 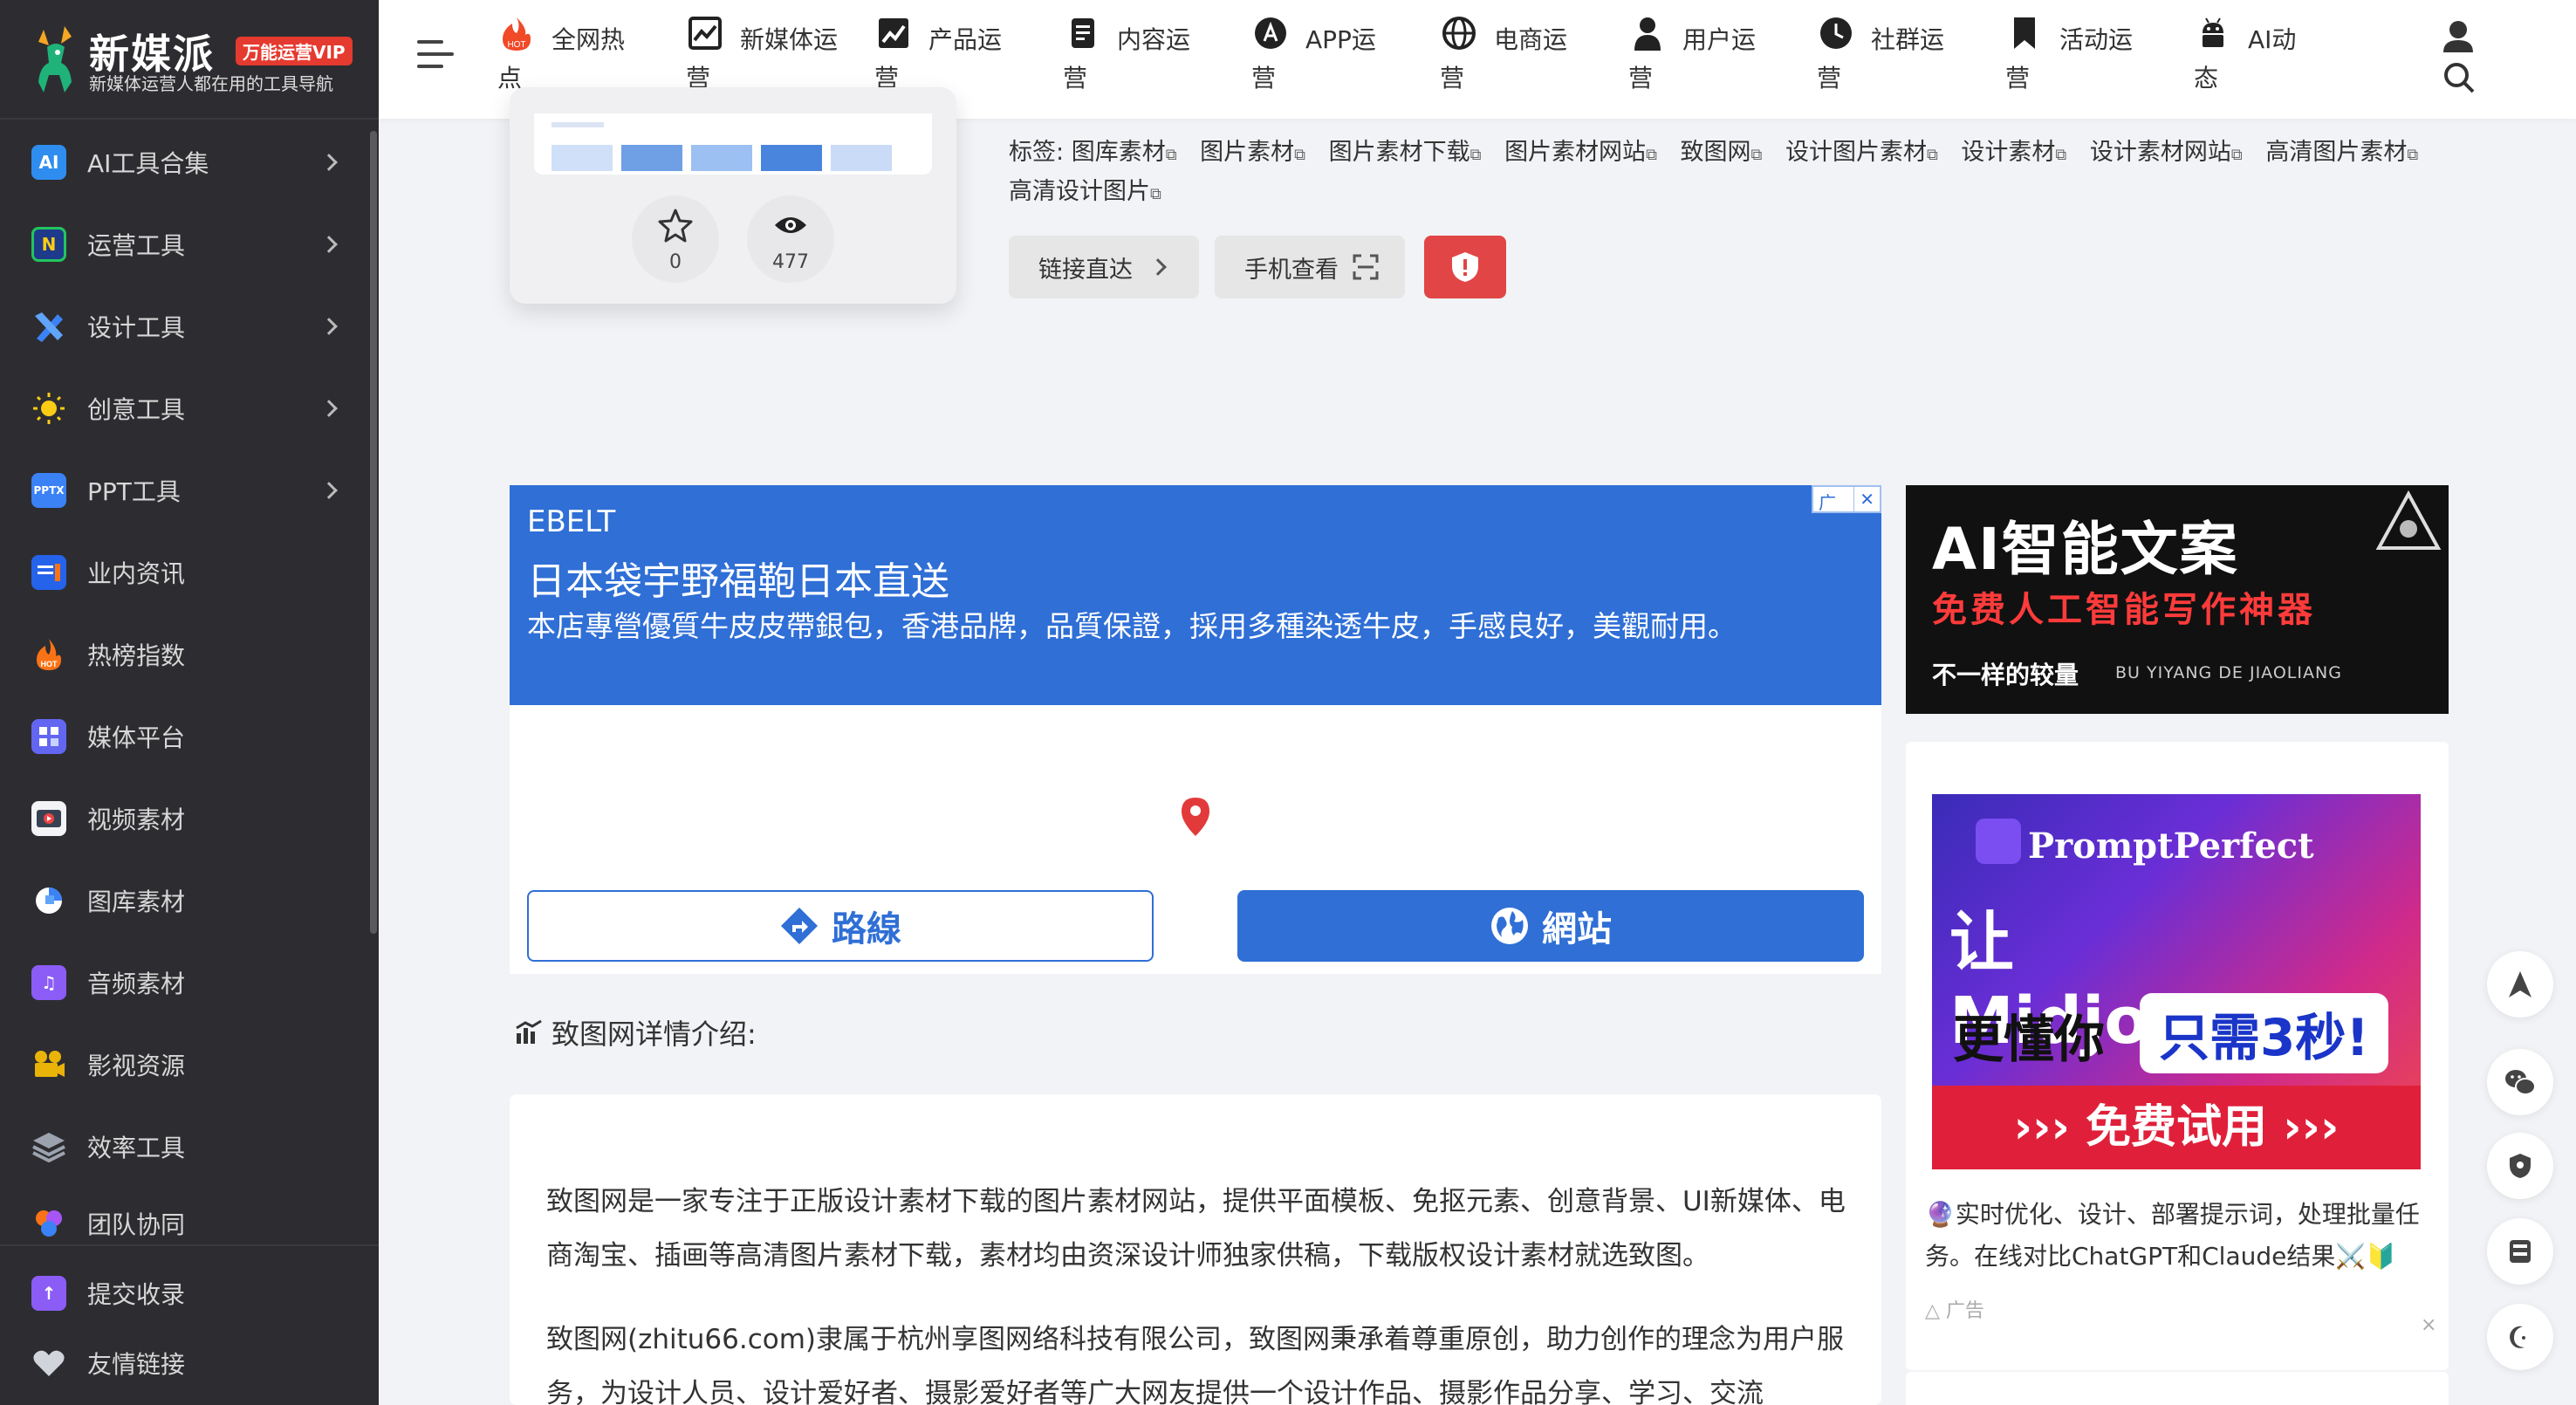 I want to click on clock-icon, so click(x=1836, y=33).